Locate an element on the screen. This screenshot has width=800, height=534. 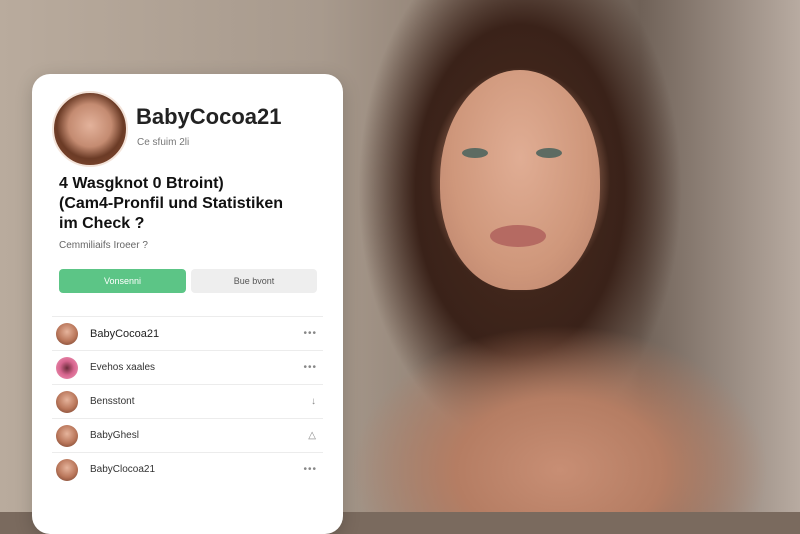
list-item: BabyCocoa21 ••• is located at coordinates (187, 333).